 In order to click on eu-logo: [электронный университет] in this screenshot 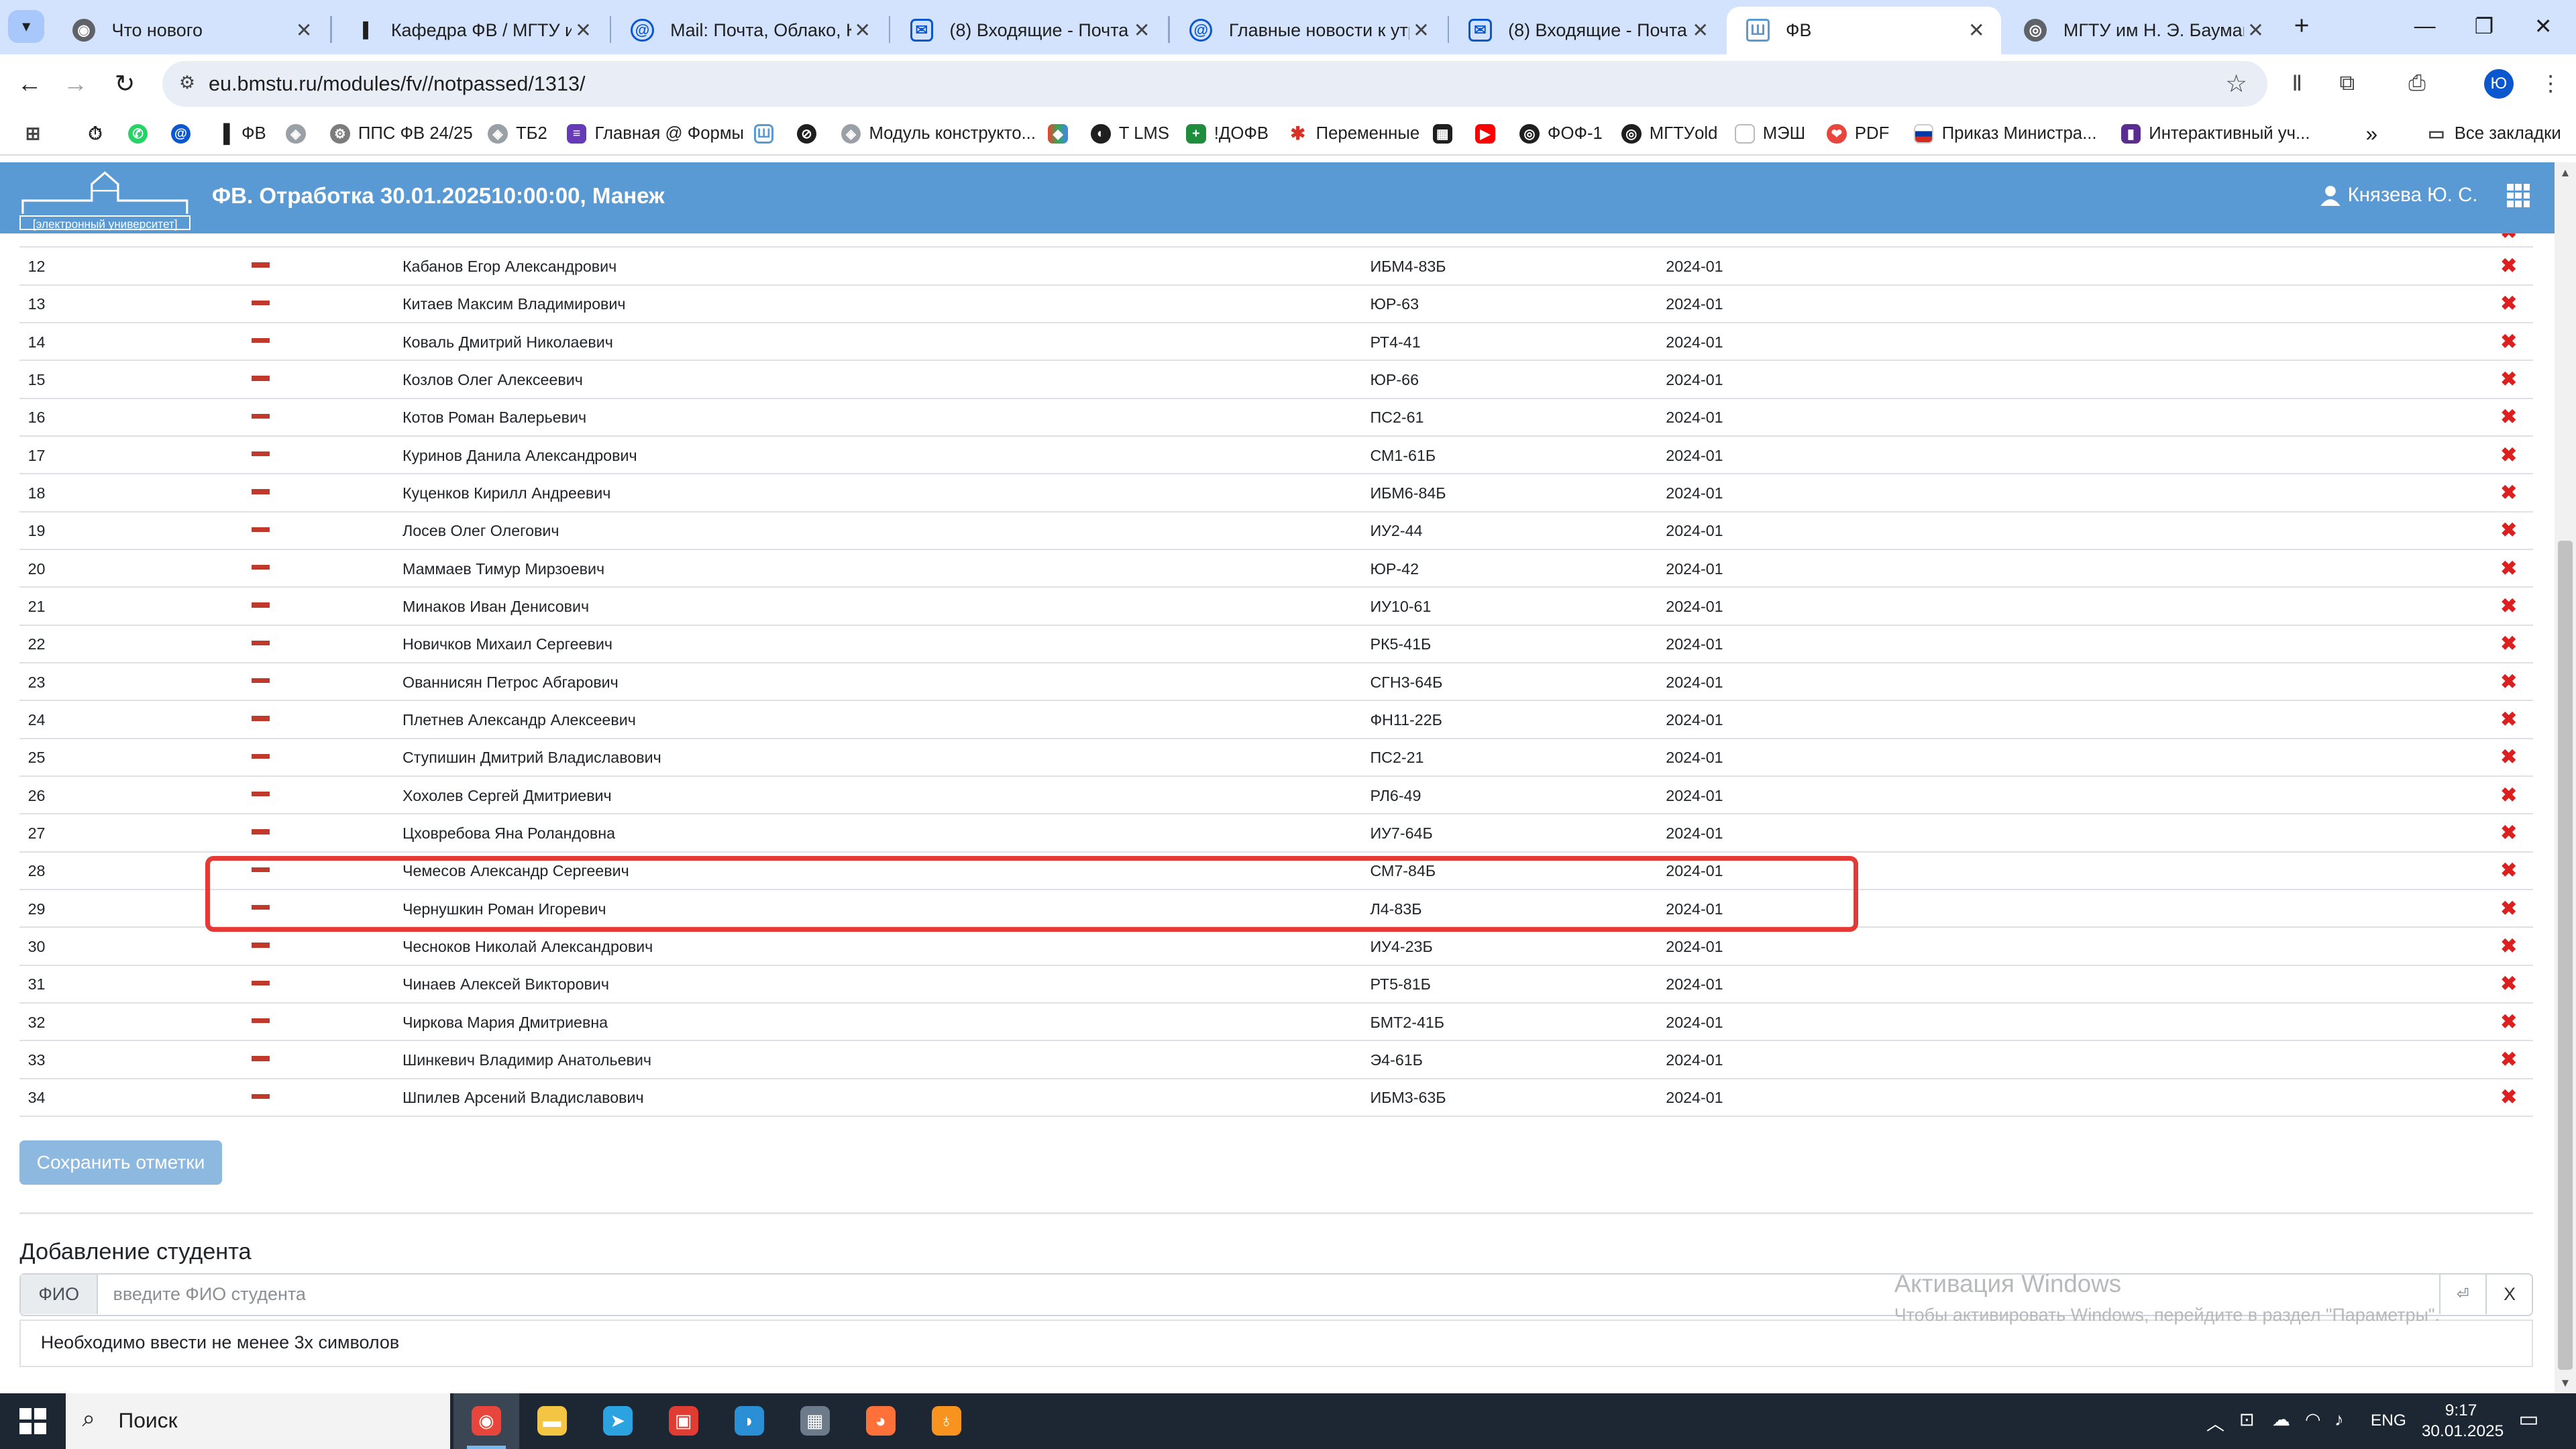, I will do `click(105, 199)`.